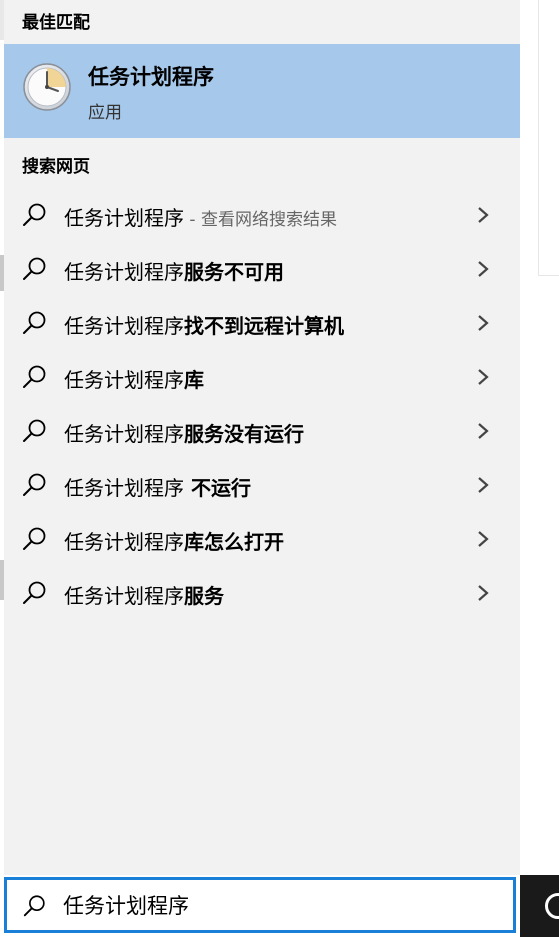 Image resolution: width=559 pixels, height=937 pixels. I want to click on taskbar-search-box, so click(260, 905).